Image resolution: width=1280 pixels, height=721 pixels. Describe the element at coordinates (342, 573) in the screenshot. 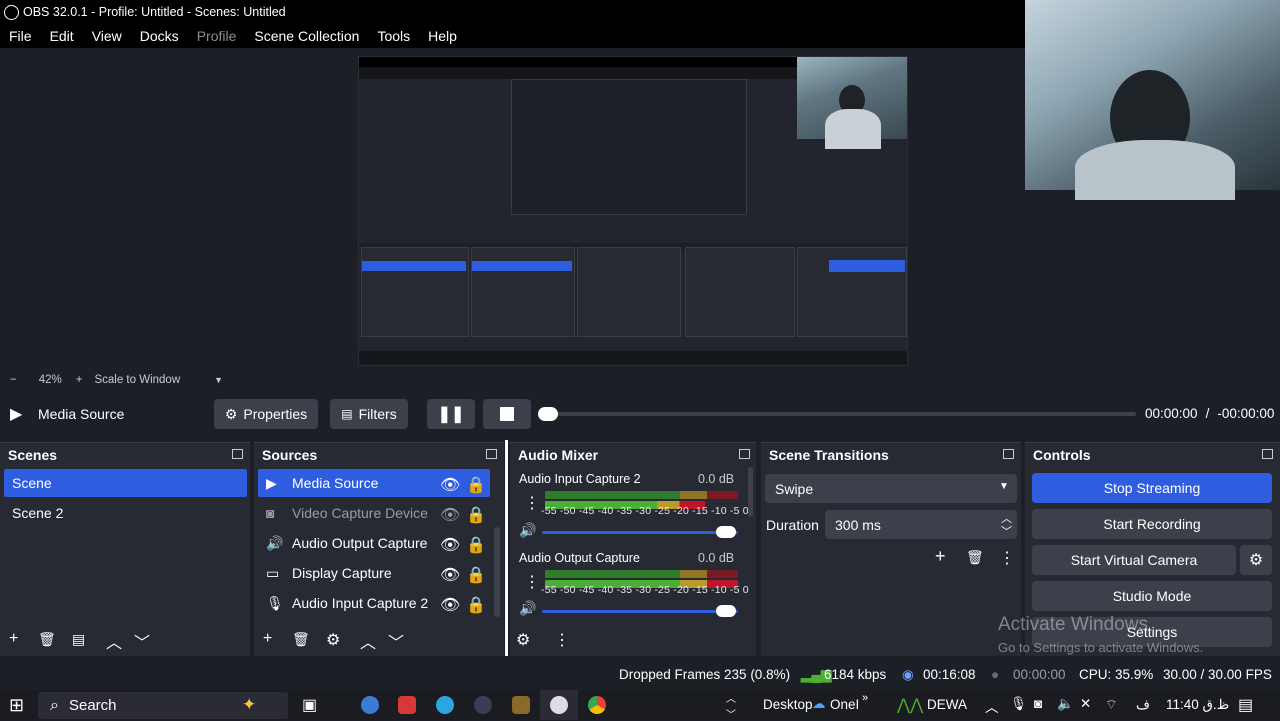

I see `source-label: Display Capture` at that location.